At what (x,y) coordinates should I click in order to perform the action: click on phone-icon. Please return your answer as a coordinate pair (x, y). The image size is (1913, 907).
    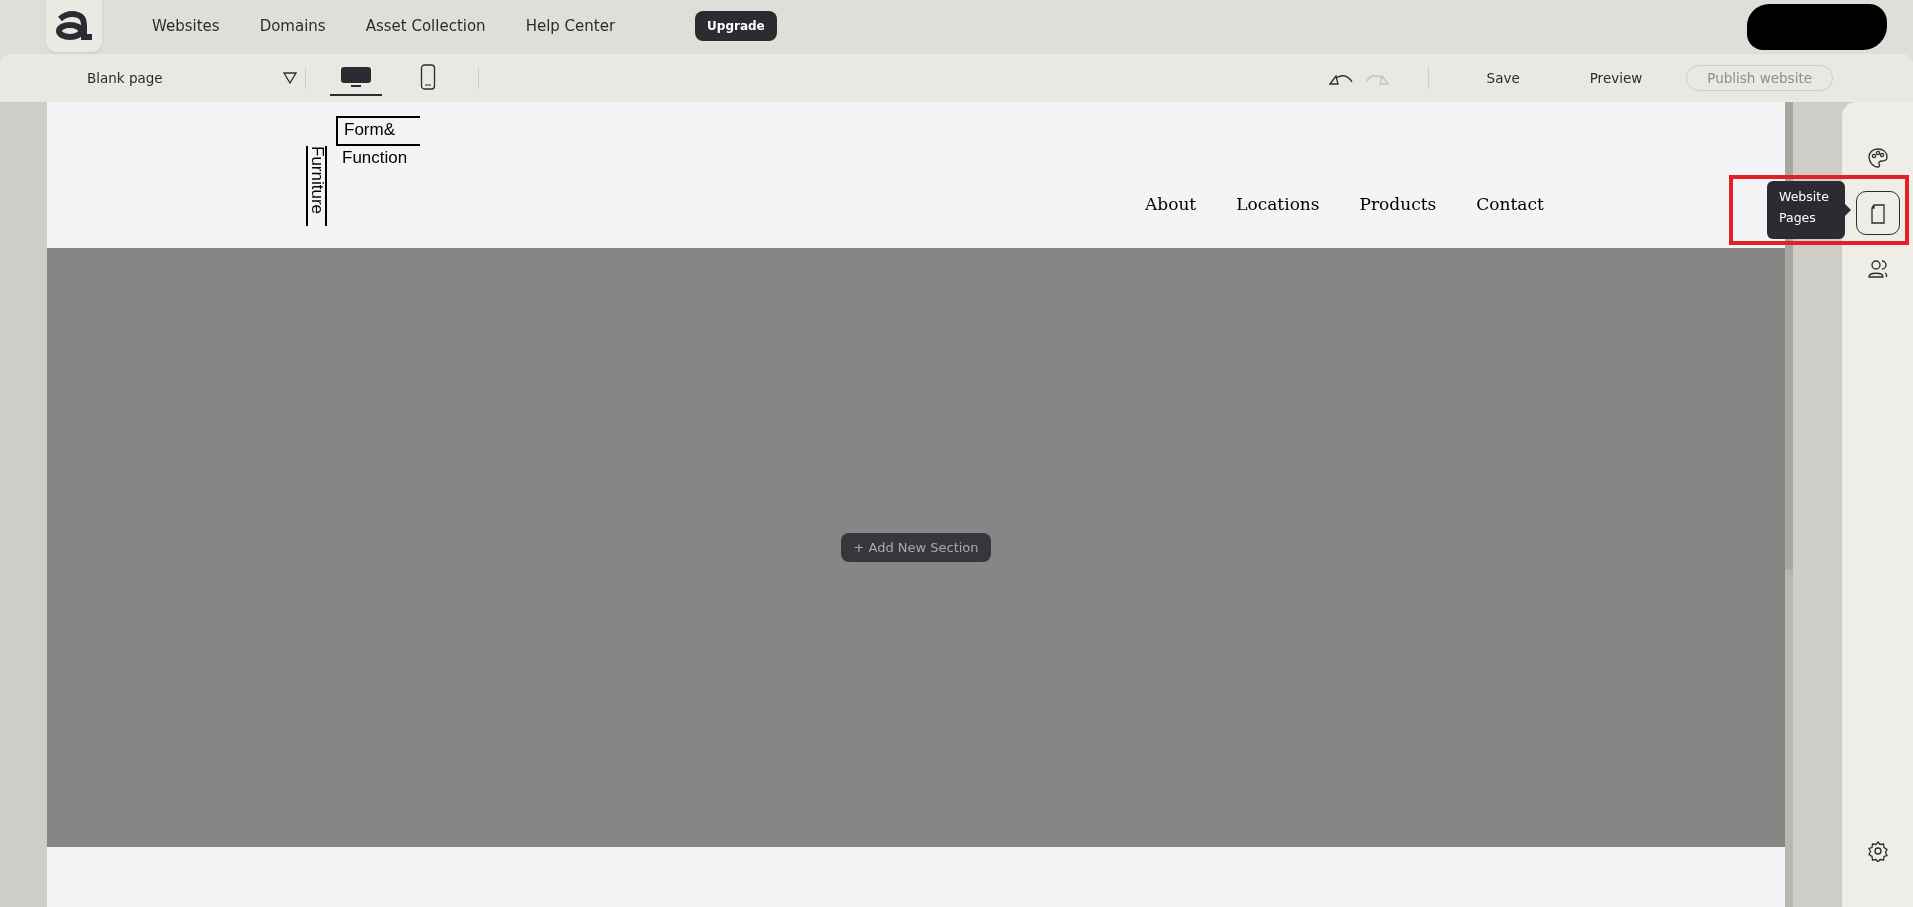
    Looking at the image, I should click on (428, 77).